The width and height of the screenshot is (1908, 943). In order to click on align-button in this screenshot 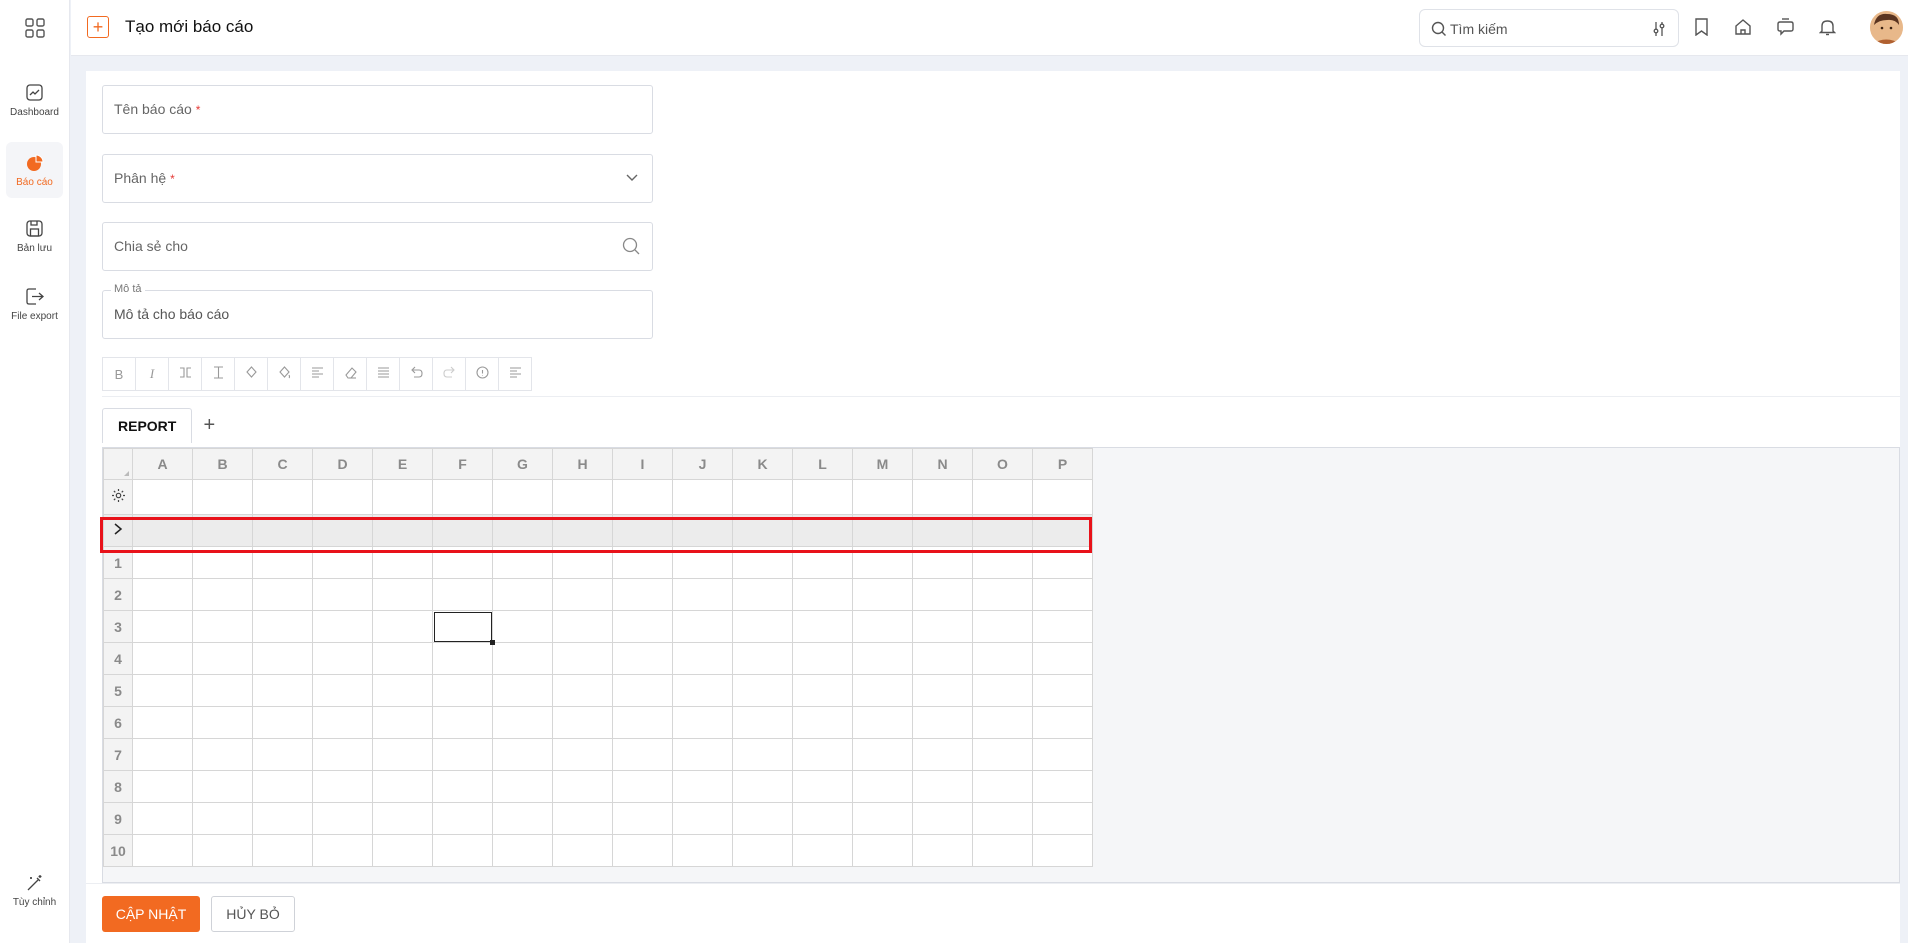, I will do `click(317, 374)`.